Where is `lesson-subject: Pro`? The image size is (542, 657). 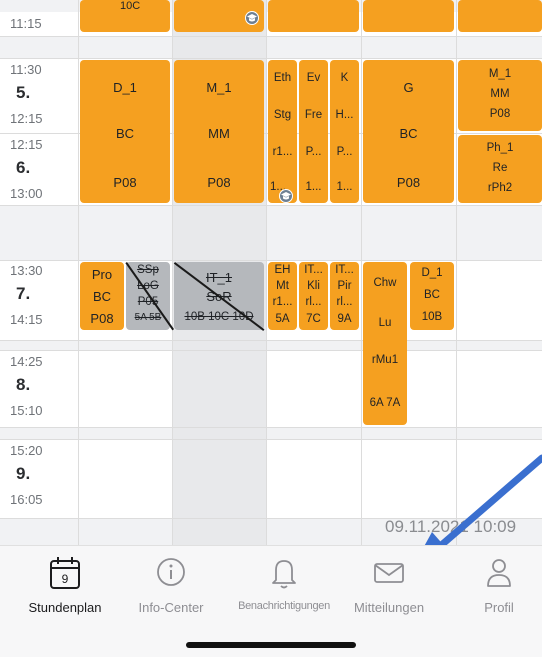
lesson-subject: Pro is located at coordinates (102, 274).